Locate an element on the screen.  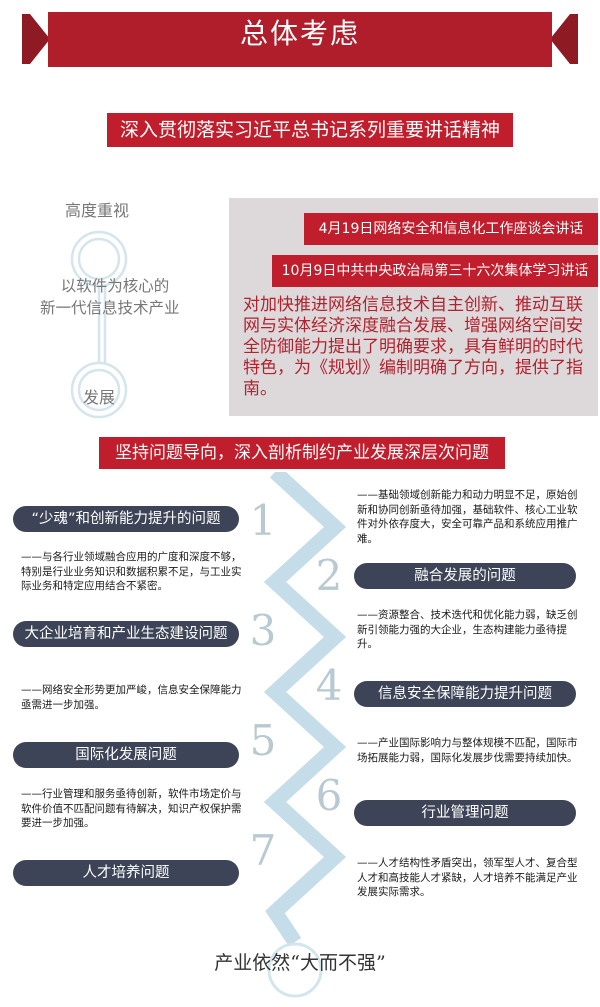
problem-number-2: 2 is located at coordinates (329, 575).